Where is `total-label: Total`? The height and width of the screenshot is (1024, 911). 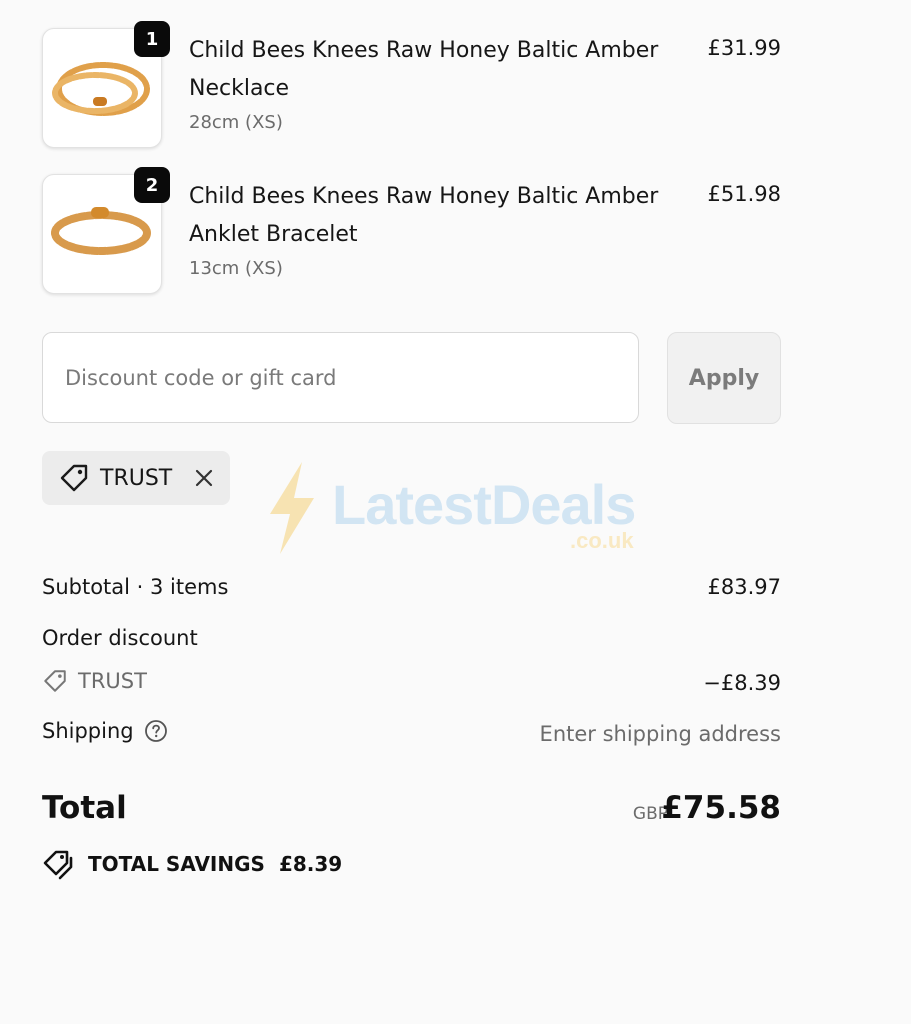
total-label: Total is located at coordinates (84, 808).